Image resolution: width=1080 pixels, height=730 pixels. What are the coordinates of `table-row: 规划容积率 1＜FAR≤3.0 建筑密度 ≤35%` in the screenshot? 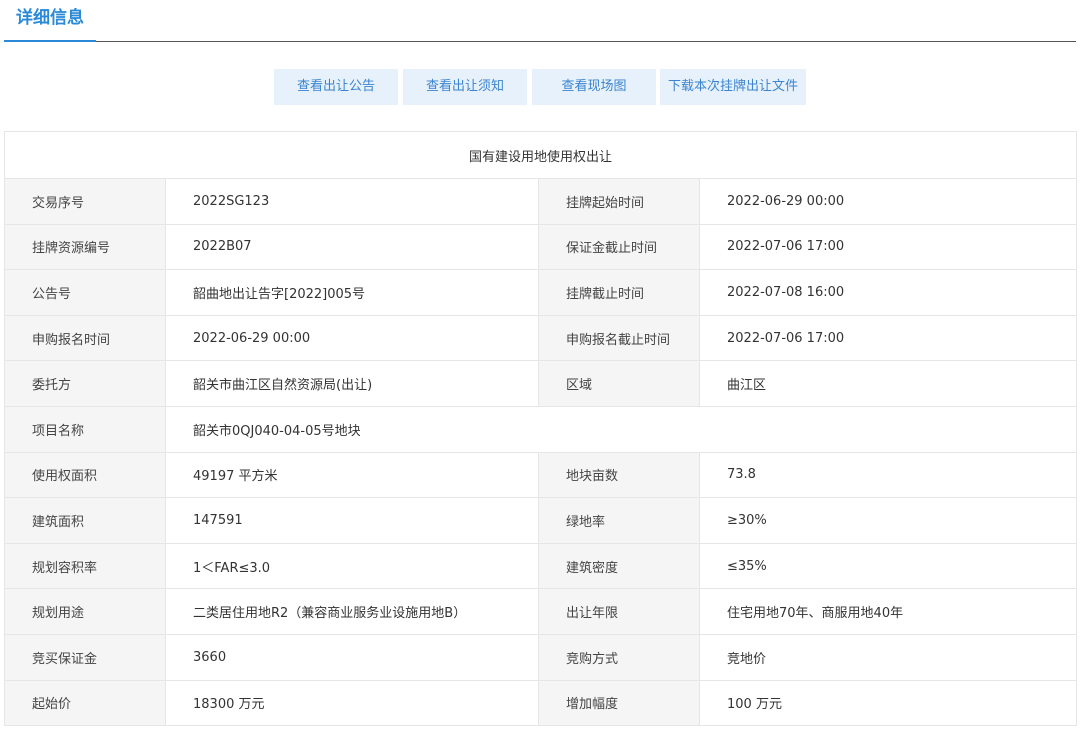 It's located at (541, 566).